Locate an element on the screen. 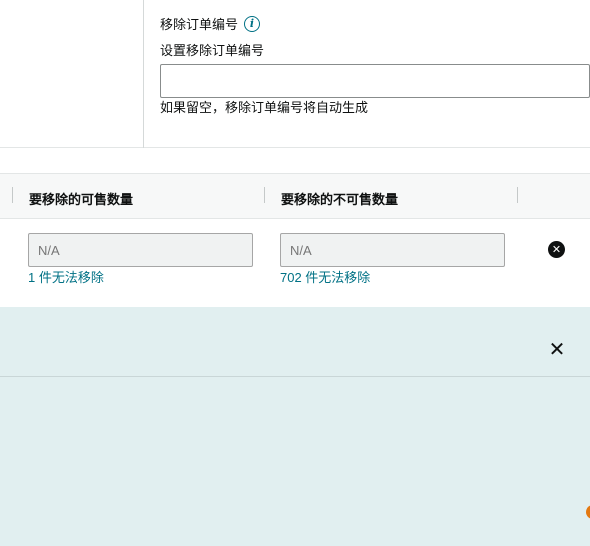 The image size is (590, 546). remove-row-icon: ✕ is located at coordinates (556, 249).